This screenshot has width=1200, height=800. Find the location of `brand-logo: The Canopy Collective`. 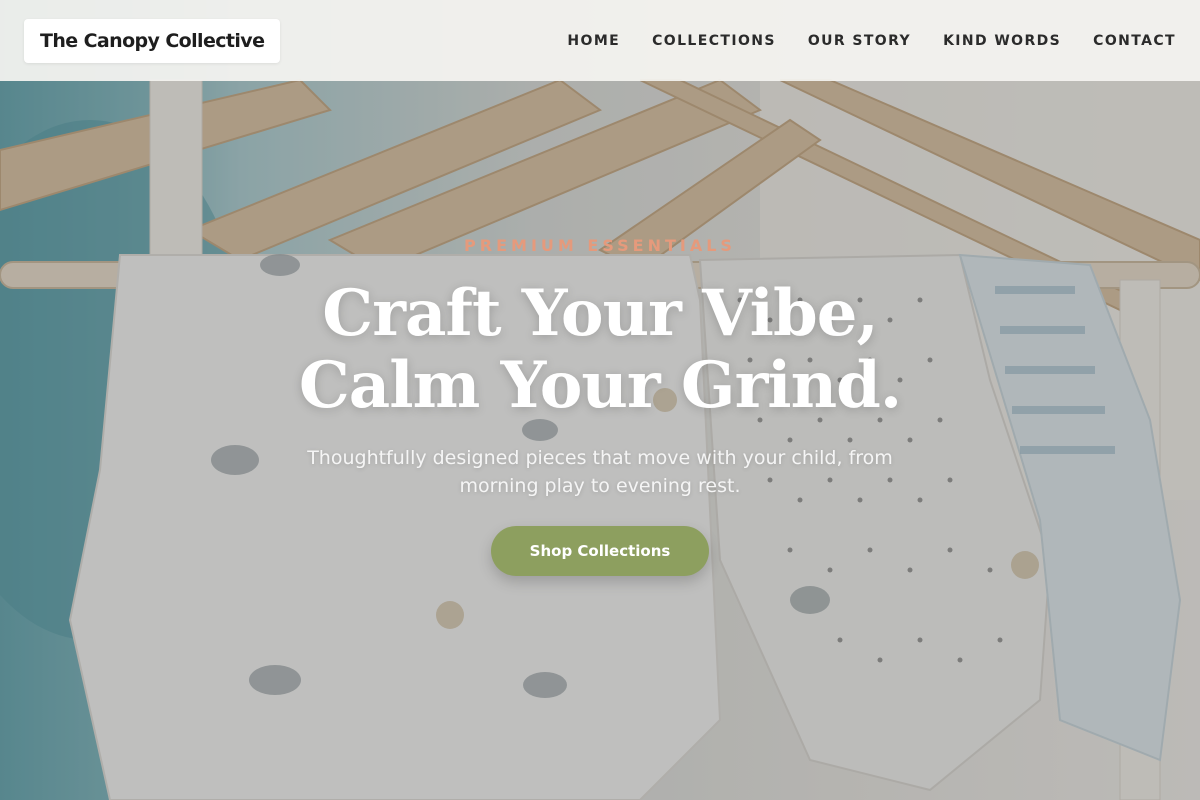

brand-logo: The Canopy Collective is located at coordinates (152, 40).